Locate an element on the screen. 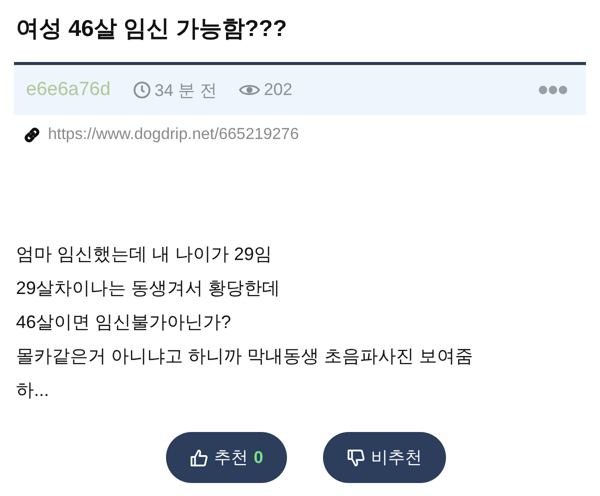 This screenshot has width=600, height=496. clock-icon is located at coordinates (141, 90).